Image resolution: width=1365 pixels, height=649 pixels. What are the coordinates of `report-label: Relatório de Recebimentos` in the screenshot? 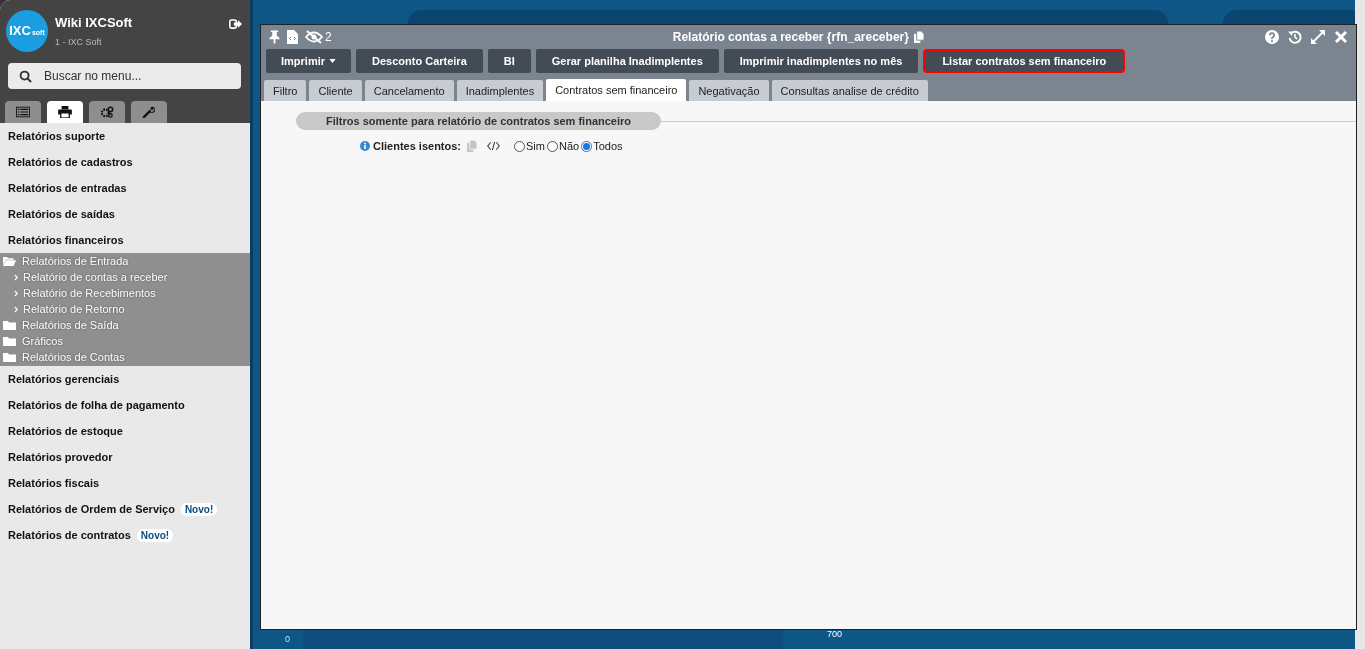 It's located at (89, 293).